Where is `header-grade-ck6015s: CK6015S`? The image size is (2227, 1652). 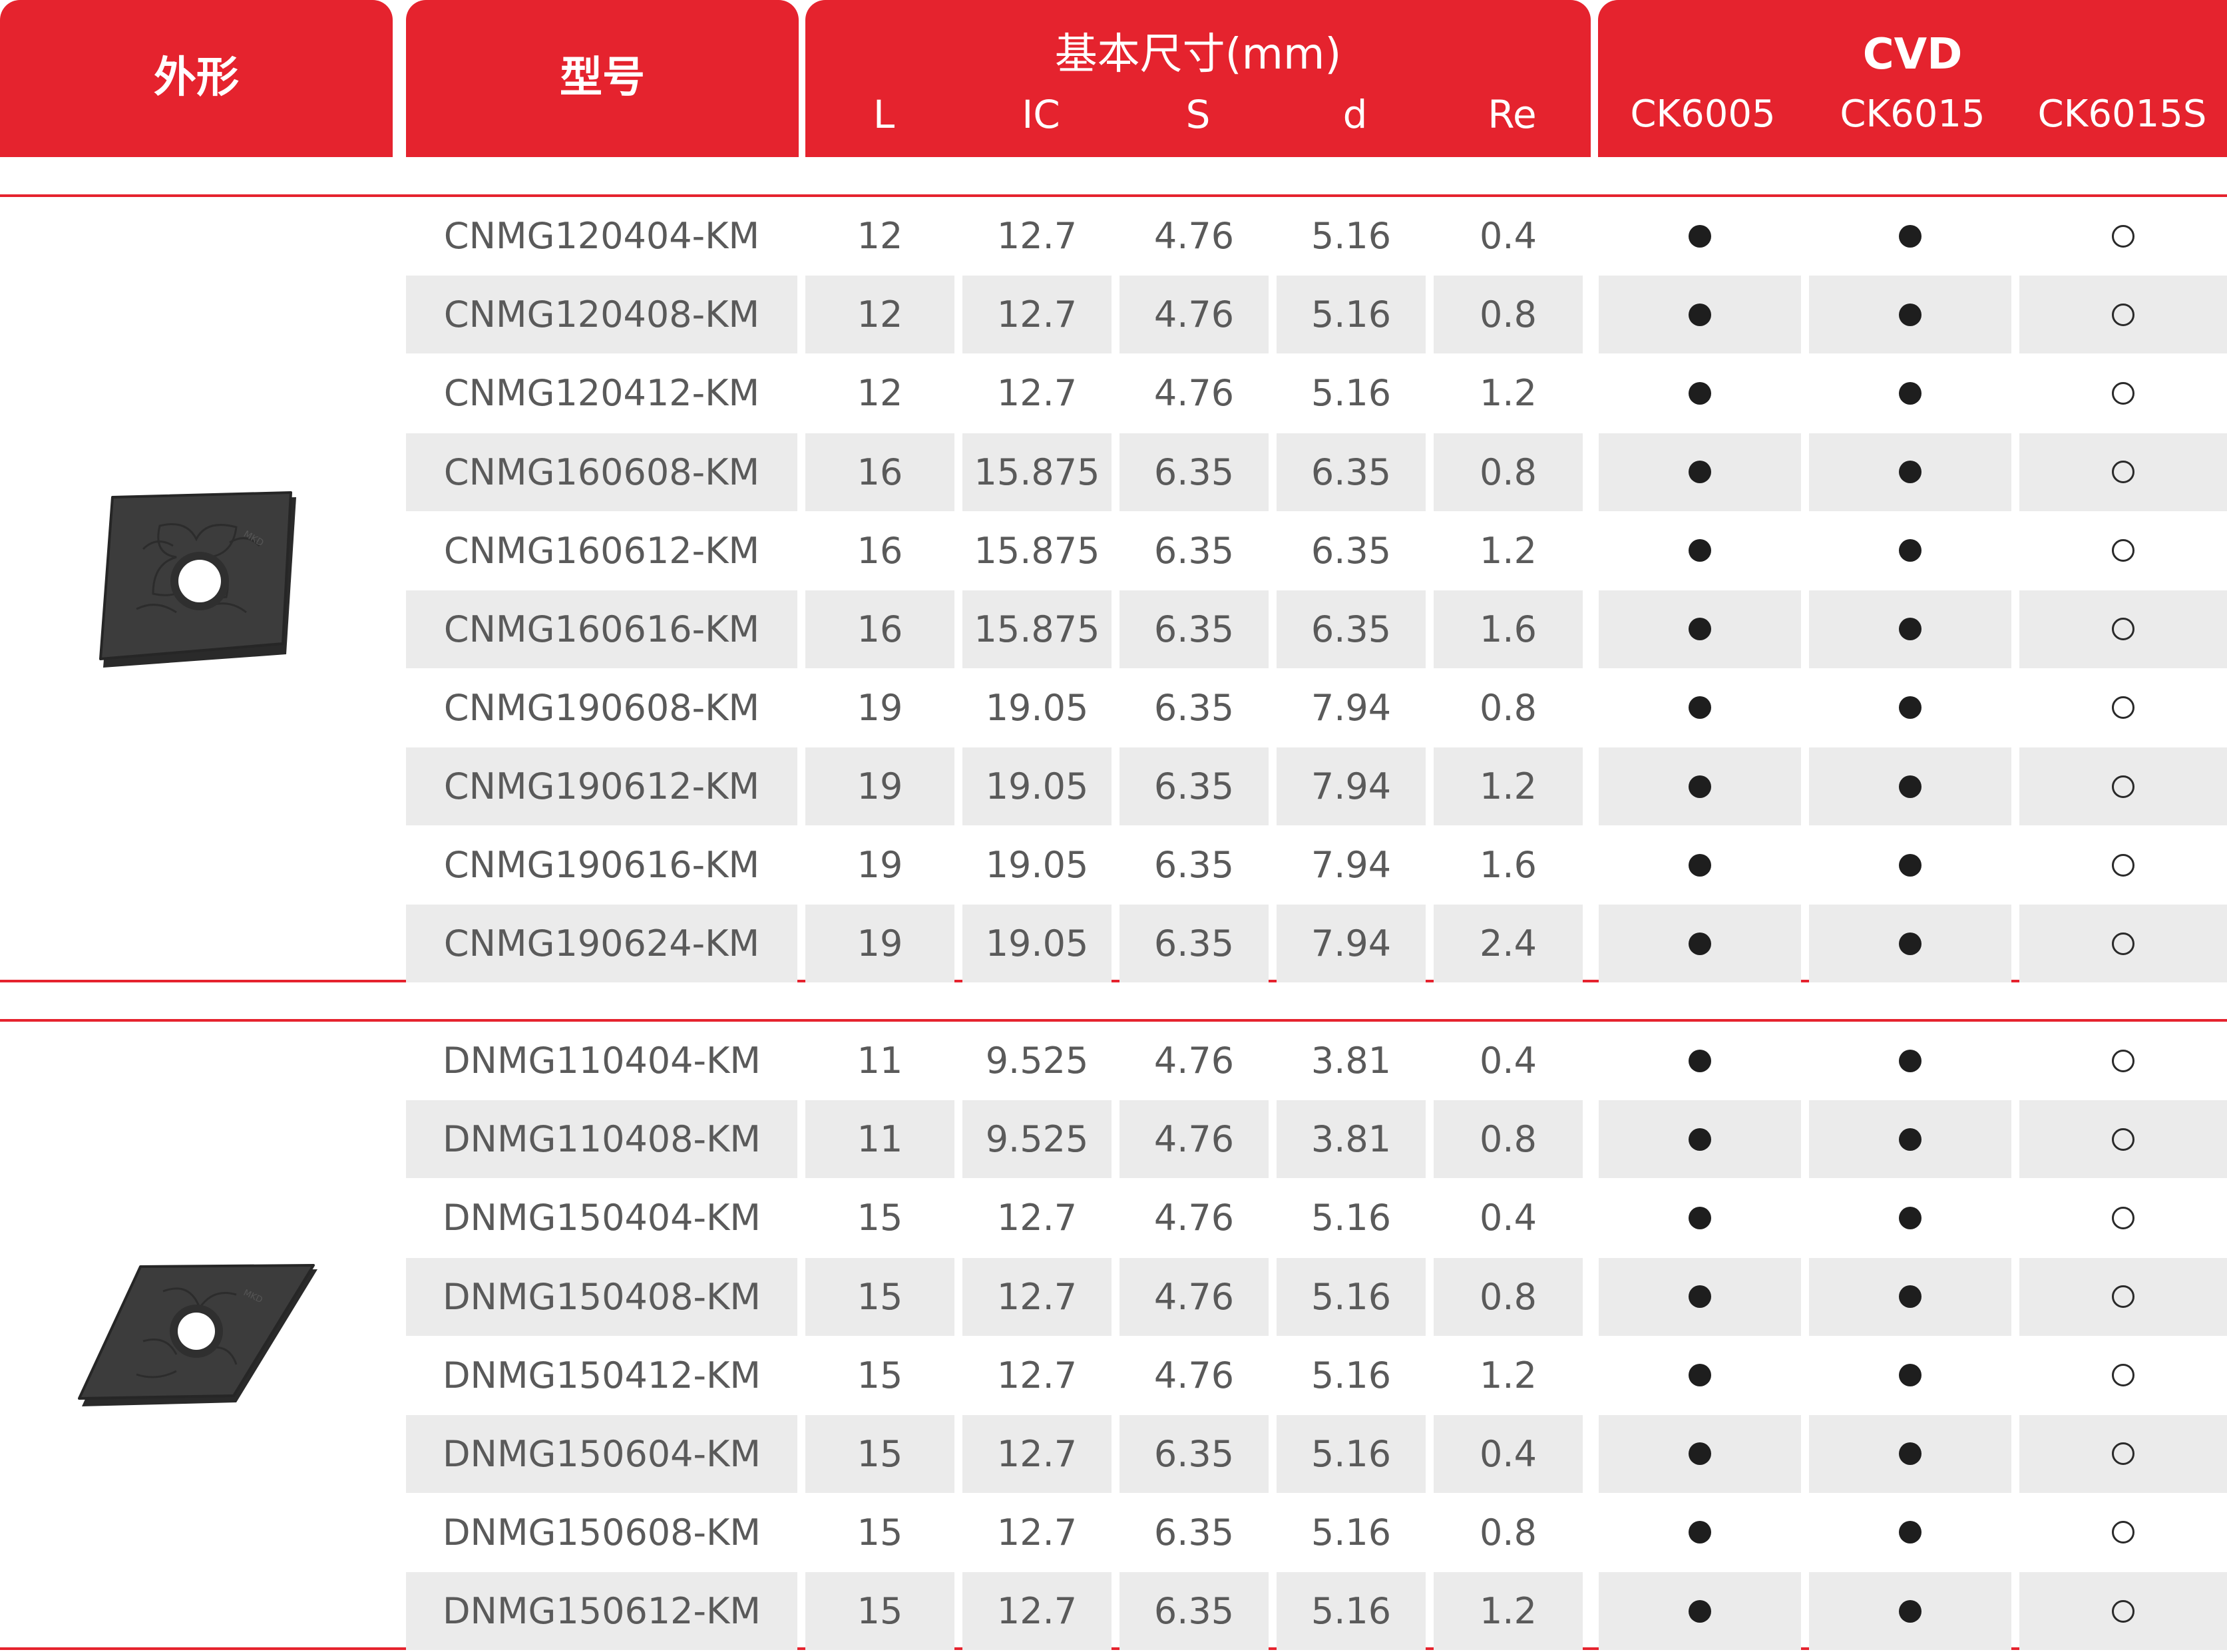
header-grade-ck6015s: CK6015S is located at coordinates (2122, 114).